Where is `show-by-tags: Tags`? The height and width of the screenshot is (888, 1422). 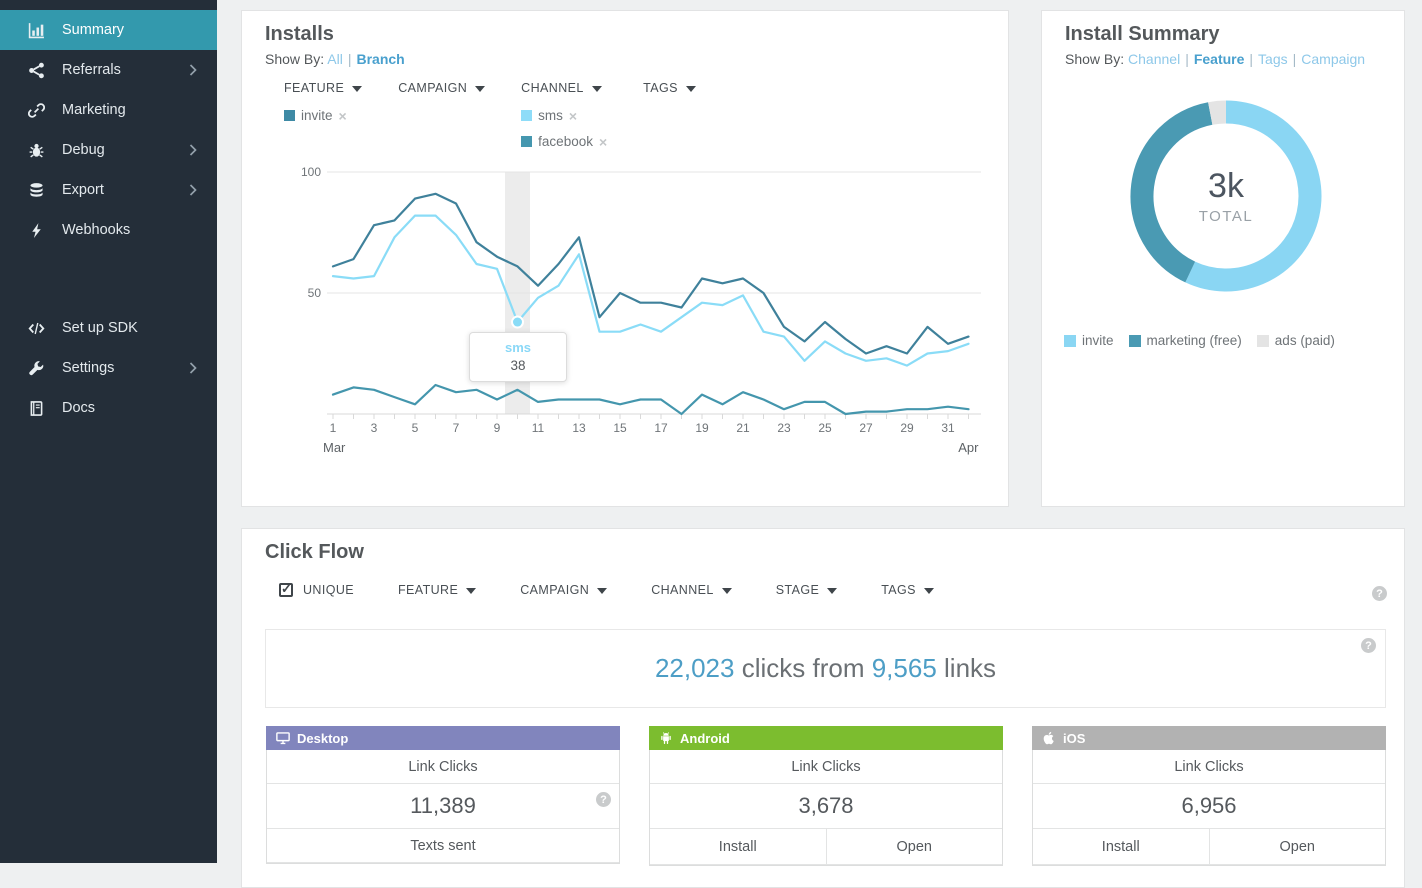 show-by-tags: Tags is located at coordinates (1273, 59).